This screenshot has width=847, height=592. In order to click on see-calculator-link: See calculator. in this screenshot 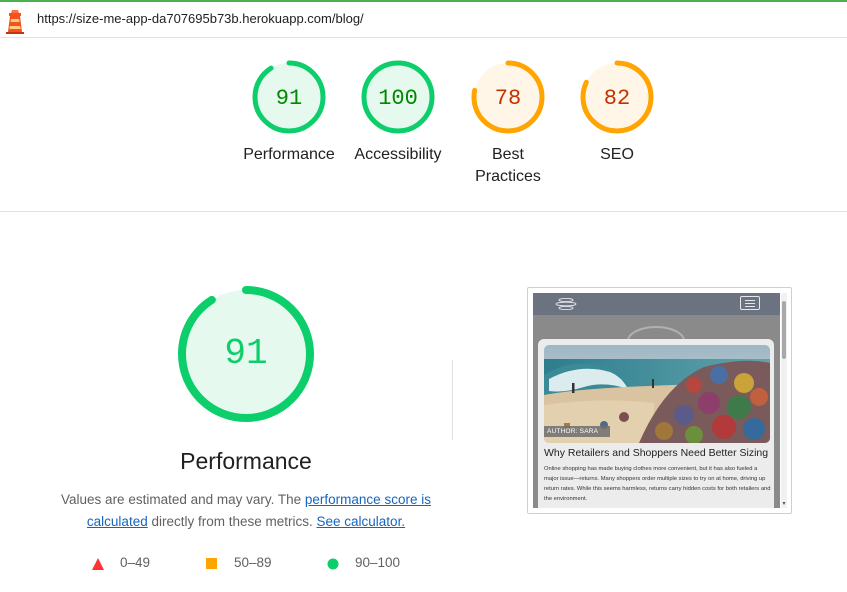, I will do `click(361, 521)`.